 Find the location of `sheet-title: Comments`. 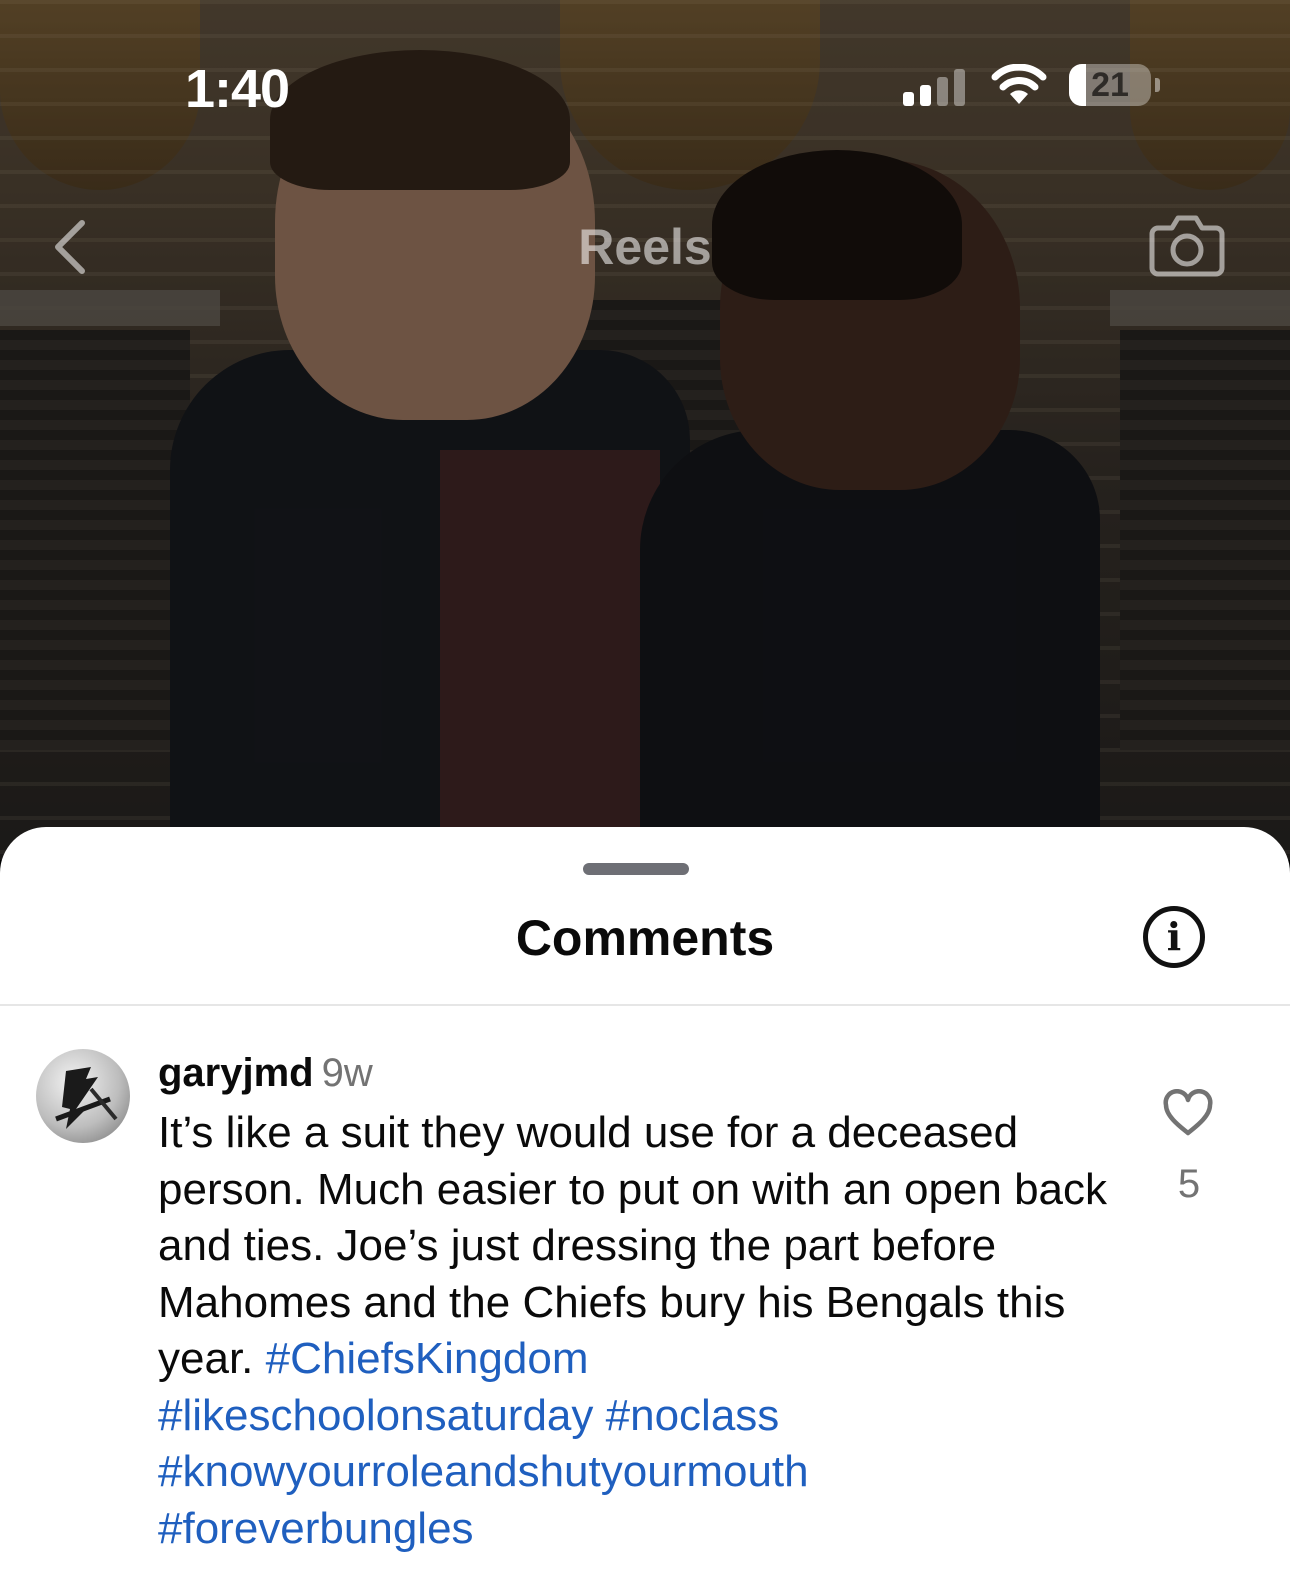

sheet-title: Comments is located at coordinates (645, 938).